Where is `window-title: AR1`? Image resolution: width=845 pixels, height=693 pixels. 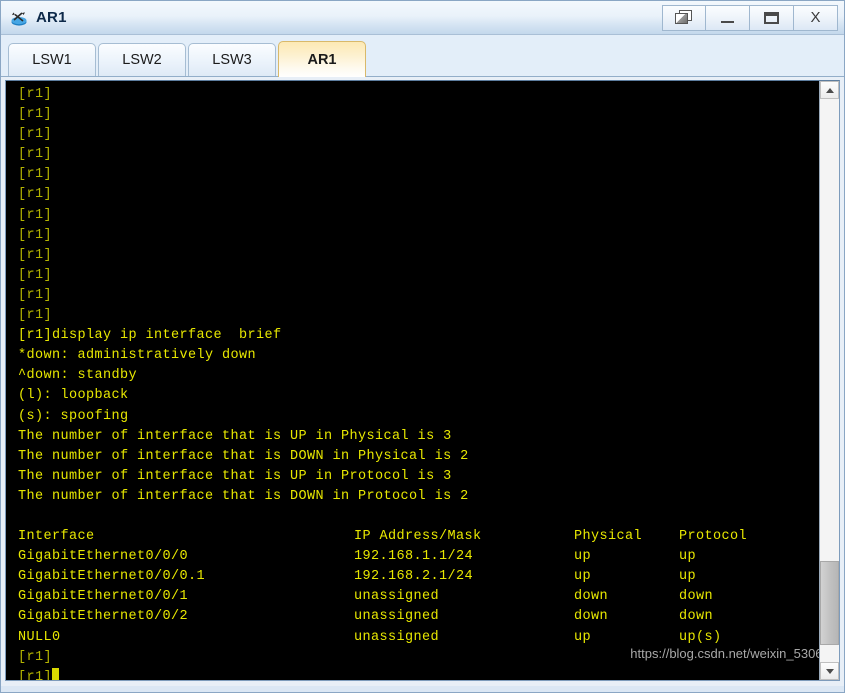
window-title: AR1 is located at coordinates (51, 17).